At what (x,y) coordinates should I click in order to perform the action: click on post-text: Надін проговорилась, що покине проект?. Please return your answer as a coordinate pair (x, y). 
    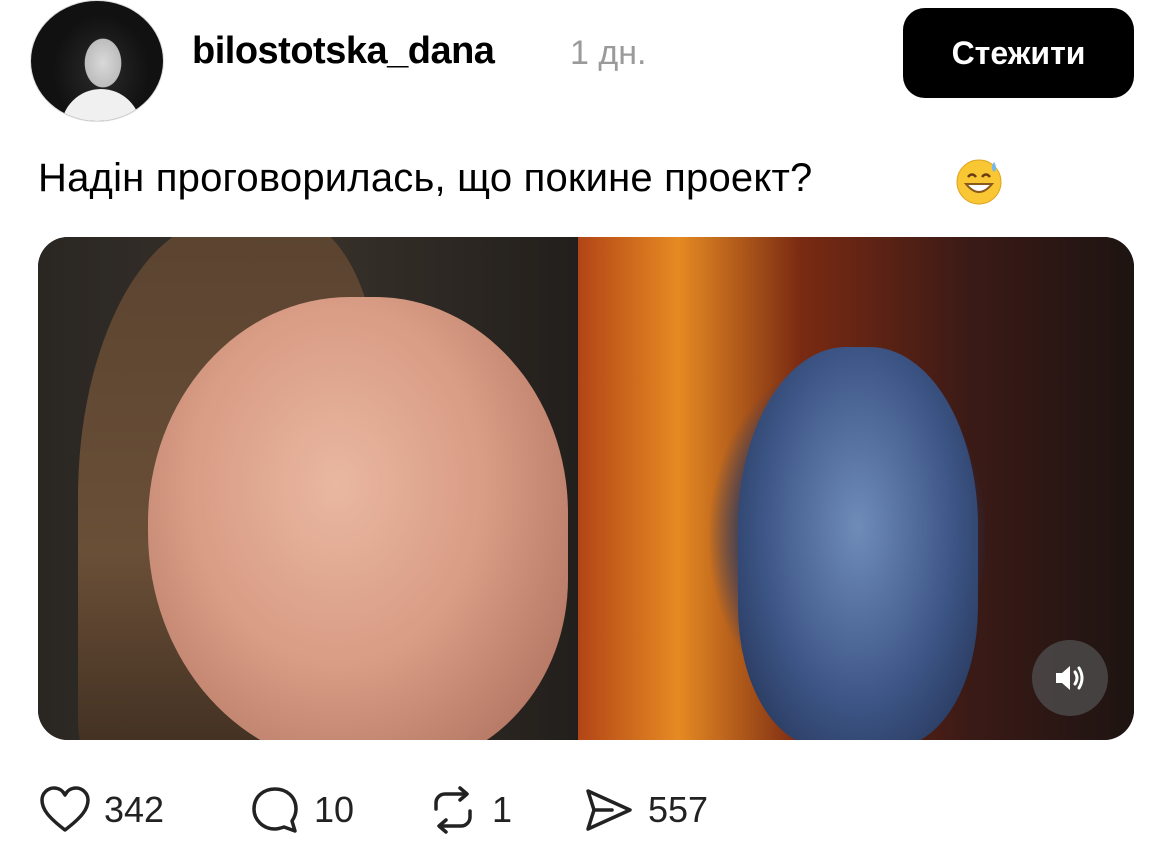
    Looking at the image, I should click on (425, 178).